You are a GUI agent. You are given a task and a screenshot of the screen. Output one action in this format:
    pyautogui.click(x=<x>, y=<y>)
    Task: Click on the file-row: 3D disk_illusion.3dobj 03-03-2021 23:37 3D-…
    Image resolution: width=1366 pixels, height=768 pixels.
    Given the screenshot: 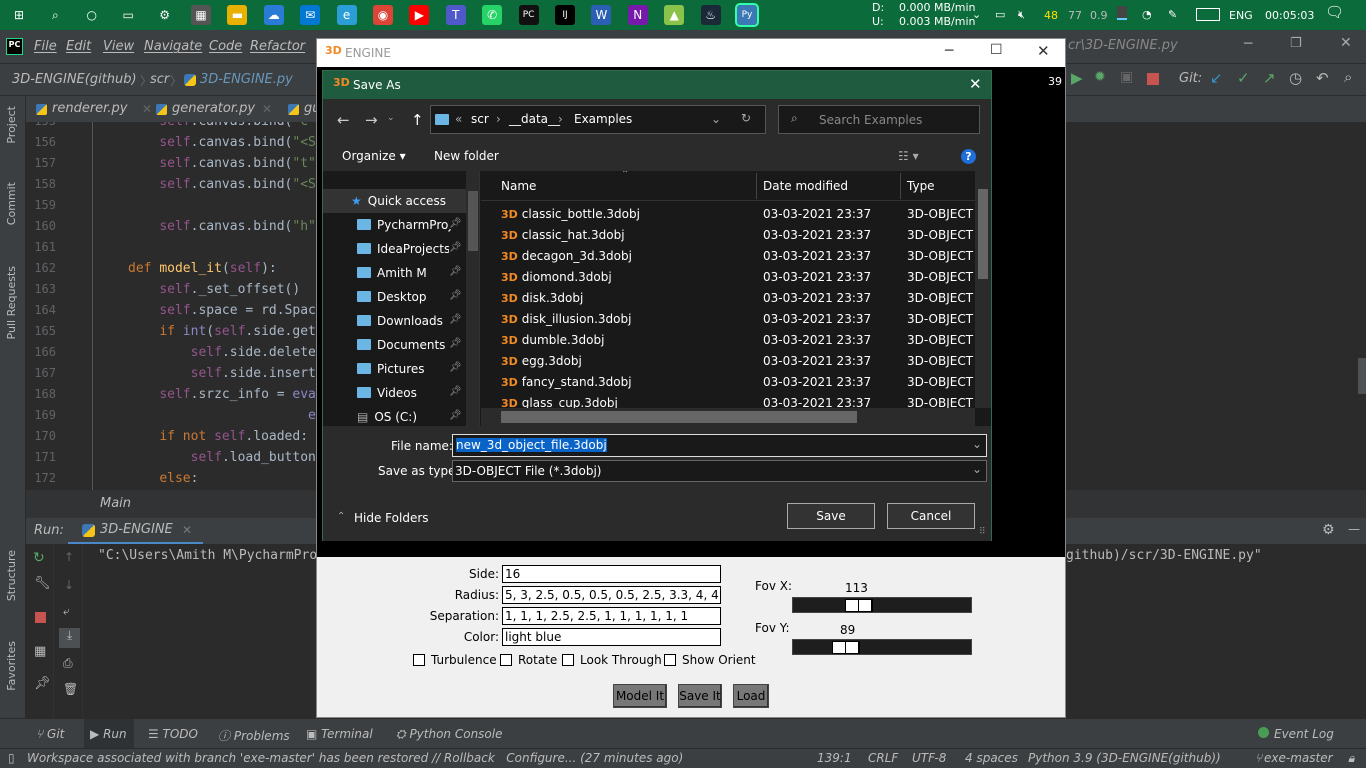 What is the action you would take?
    pyautogui.click(x=742, y=319)
    